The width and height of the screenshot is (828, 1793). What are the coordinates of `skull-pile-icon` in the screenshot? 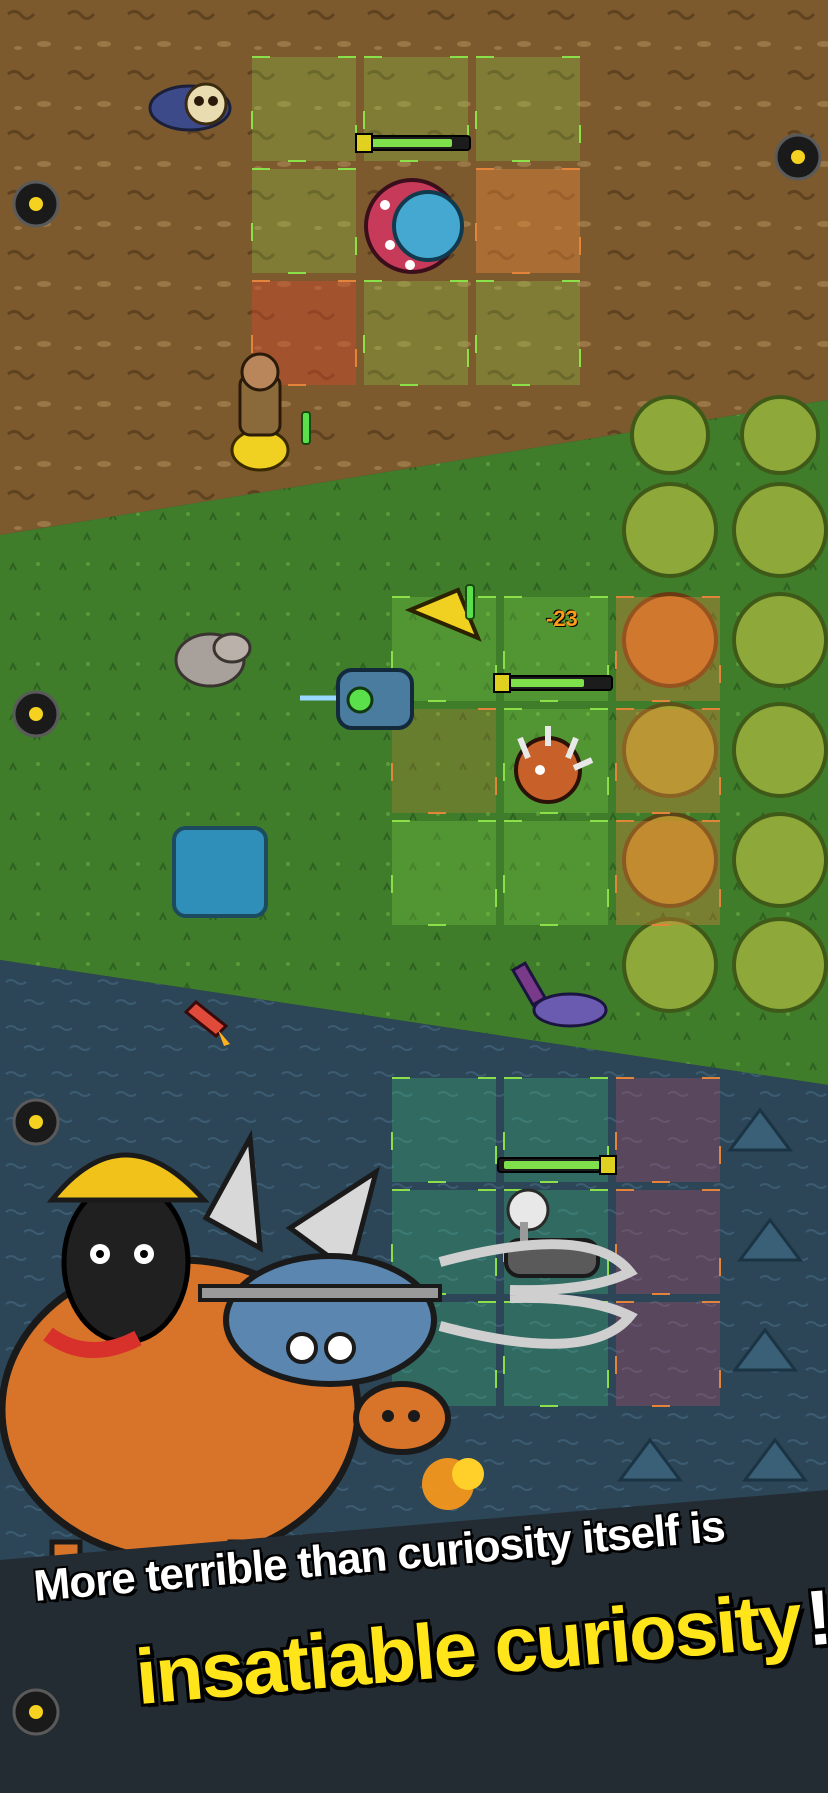 It's located at (190, 107).